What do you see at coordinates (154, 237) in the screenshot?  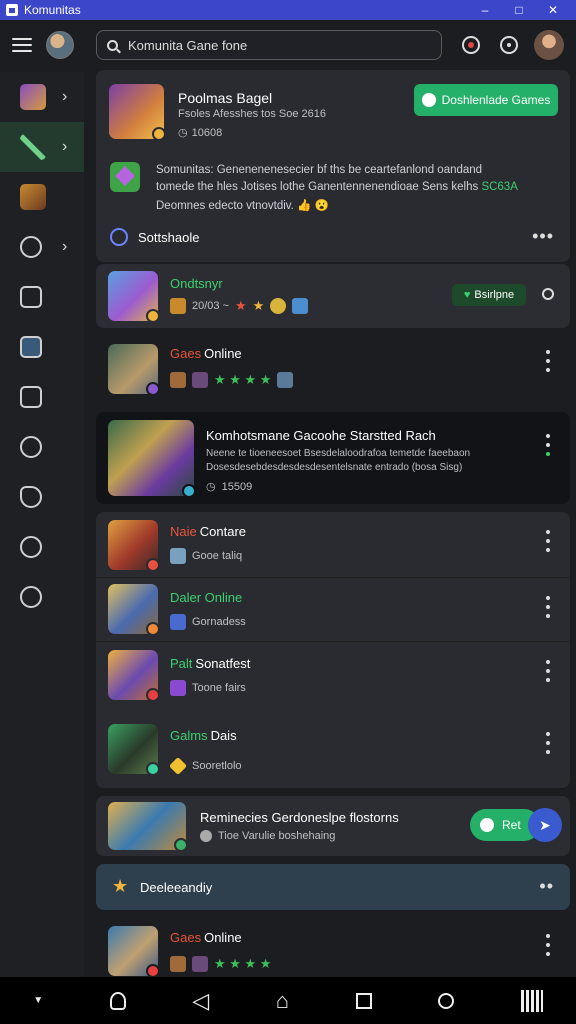 I see `section-header: Sottshaole` at bounding box center [154, 237].